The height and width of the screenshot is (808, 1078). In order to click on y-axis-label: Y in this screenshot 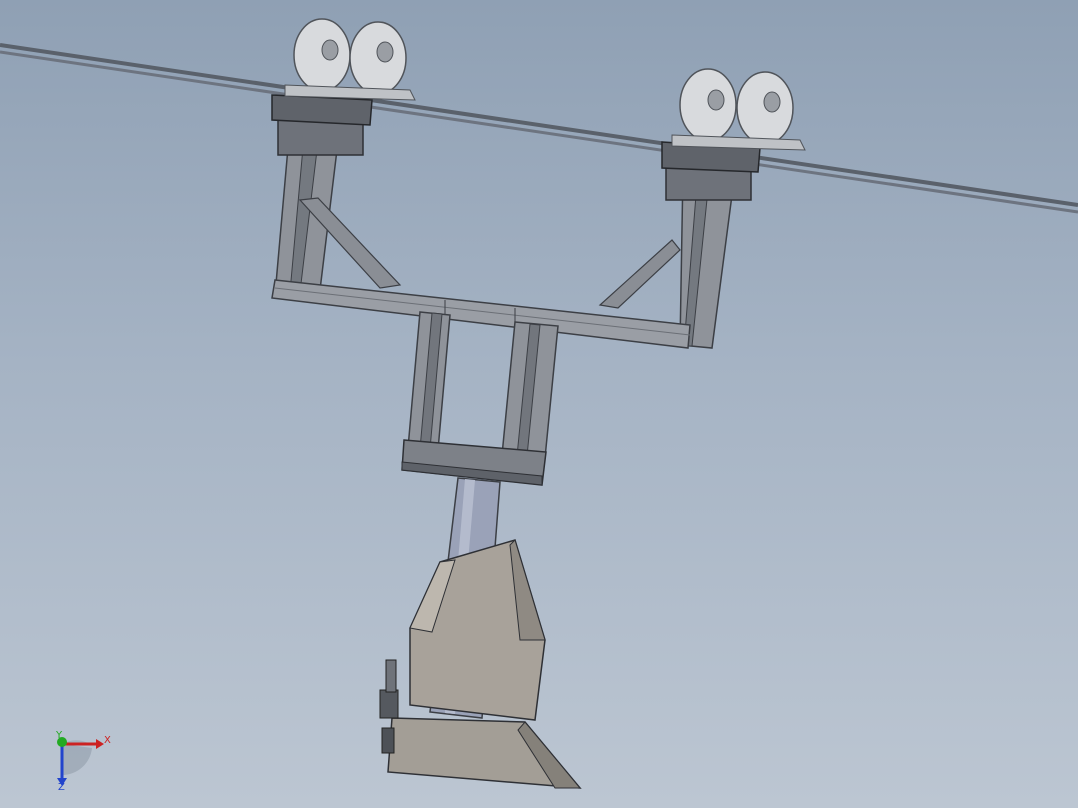, I will do `click(59, 735)`.